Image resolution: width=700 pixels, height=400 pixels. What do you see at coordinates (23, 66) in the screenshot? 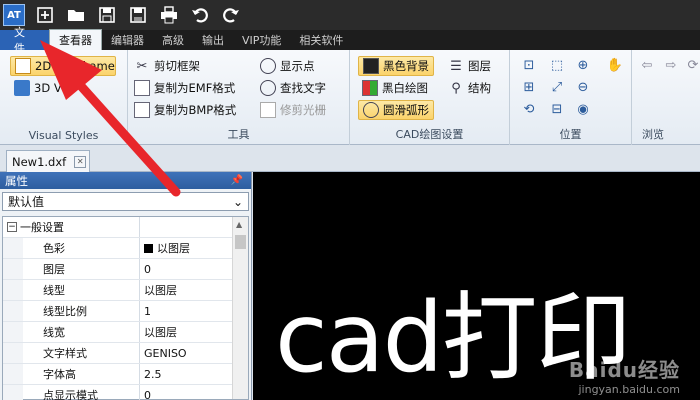
I see `wireframe-icon` at bounding box center [23, 66].